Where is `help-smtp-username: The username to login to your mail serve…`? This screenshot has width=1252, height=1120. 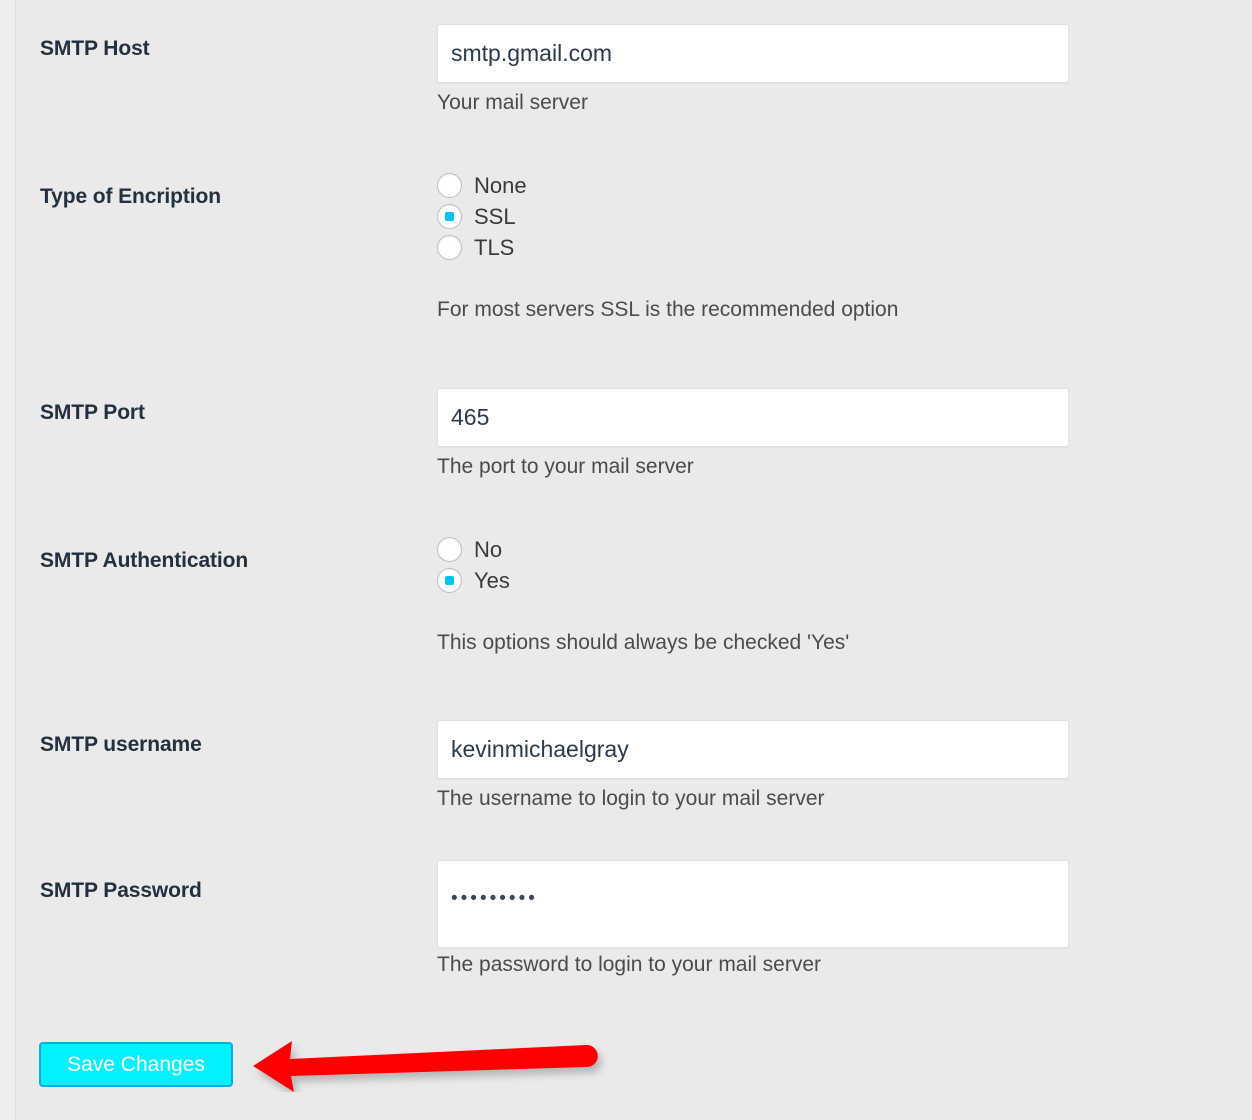
help-smtp-username: The username to login to your mail serve… is located at coordinates (631, 798).